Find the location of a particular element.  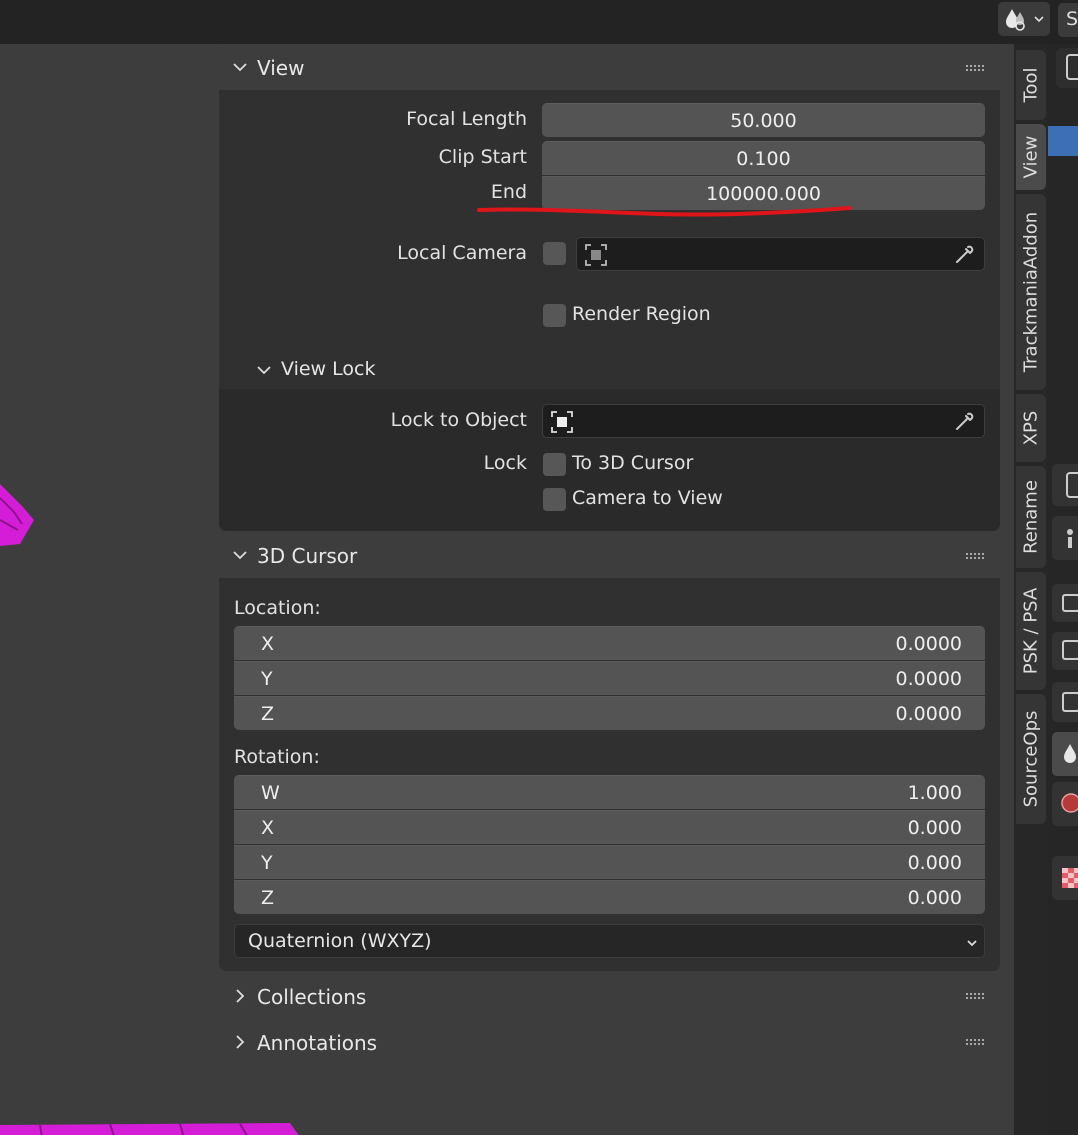

local-camera-checkbox is located at coordinates (554, 253).